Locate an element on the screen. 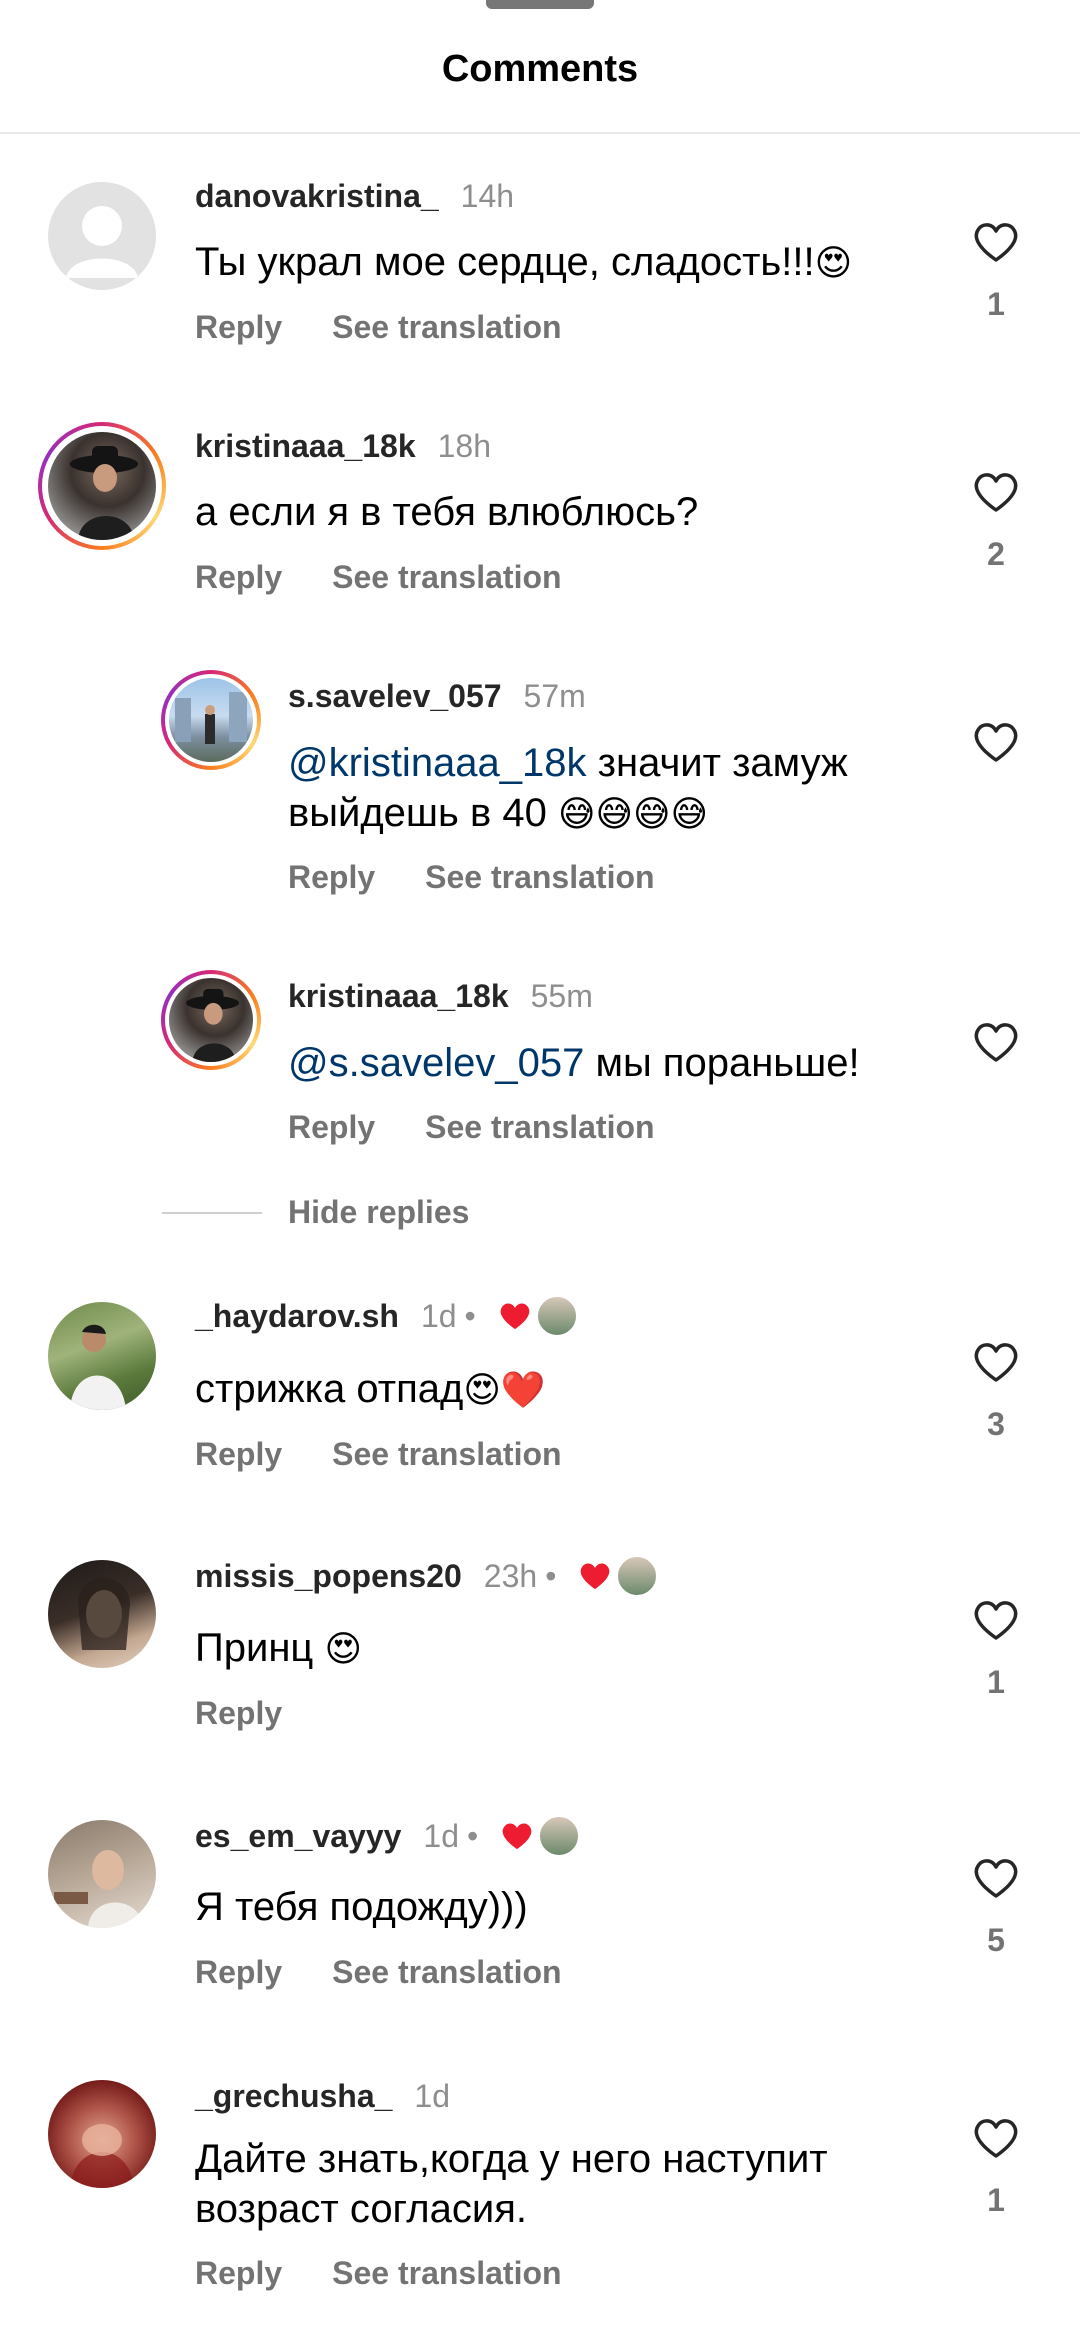  comment-text: стрижка отпад😍❤️ is located at coordinates (370, 1389).